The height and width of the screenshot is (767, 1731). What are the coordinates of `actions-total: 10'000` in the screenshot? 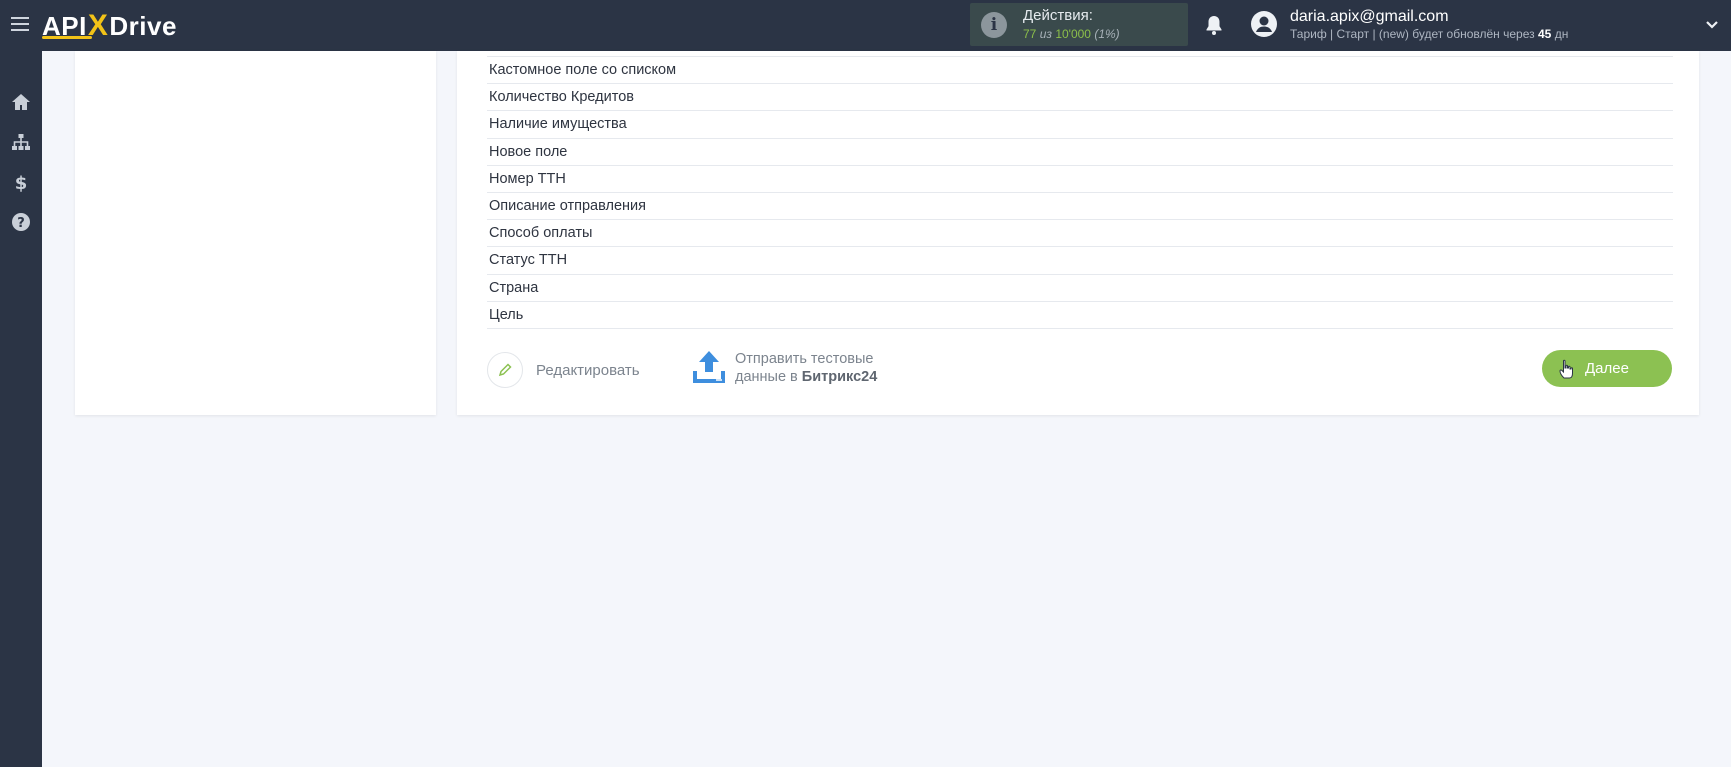 It's located at (1073, 34).